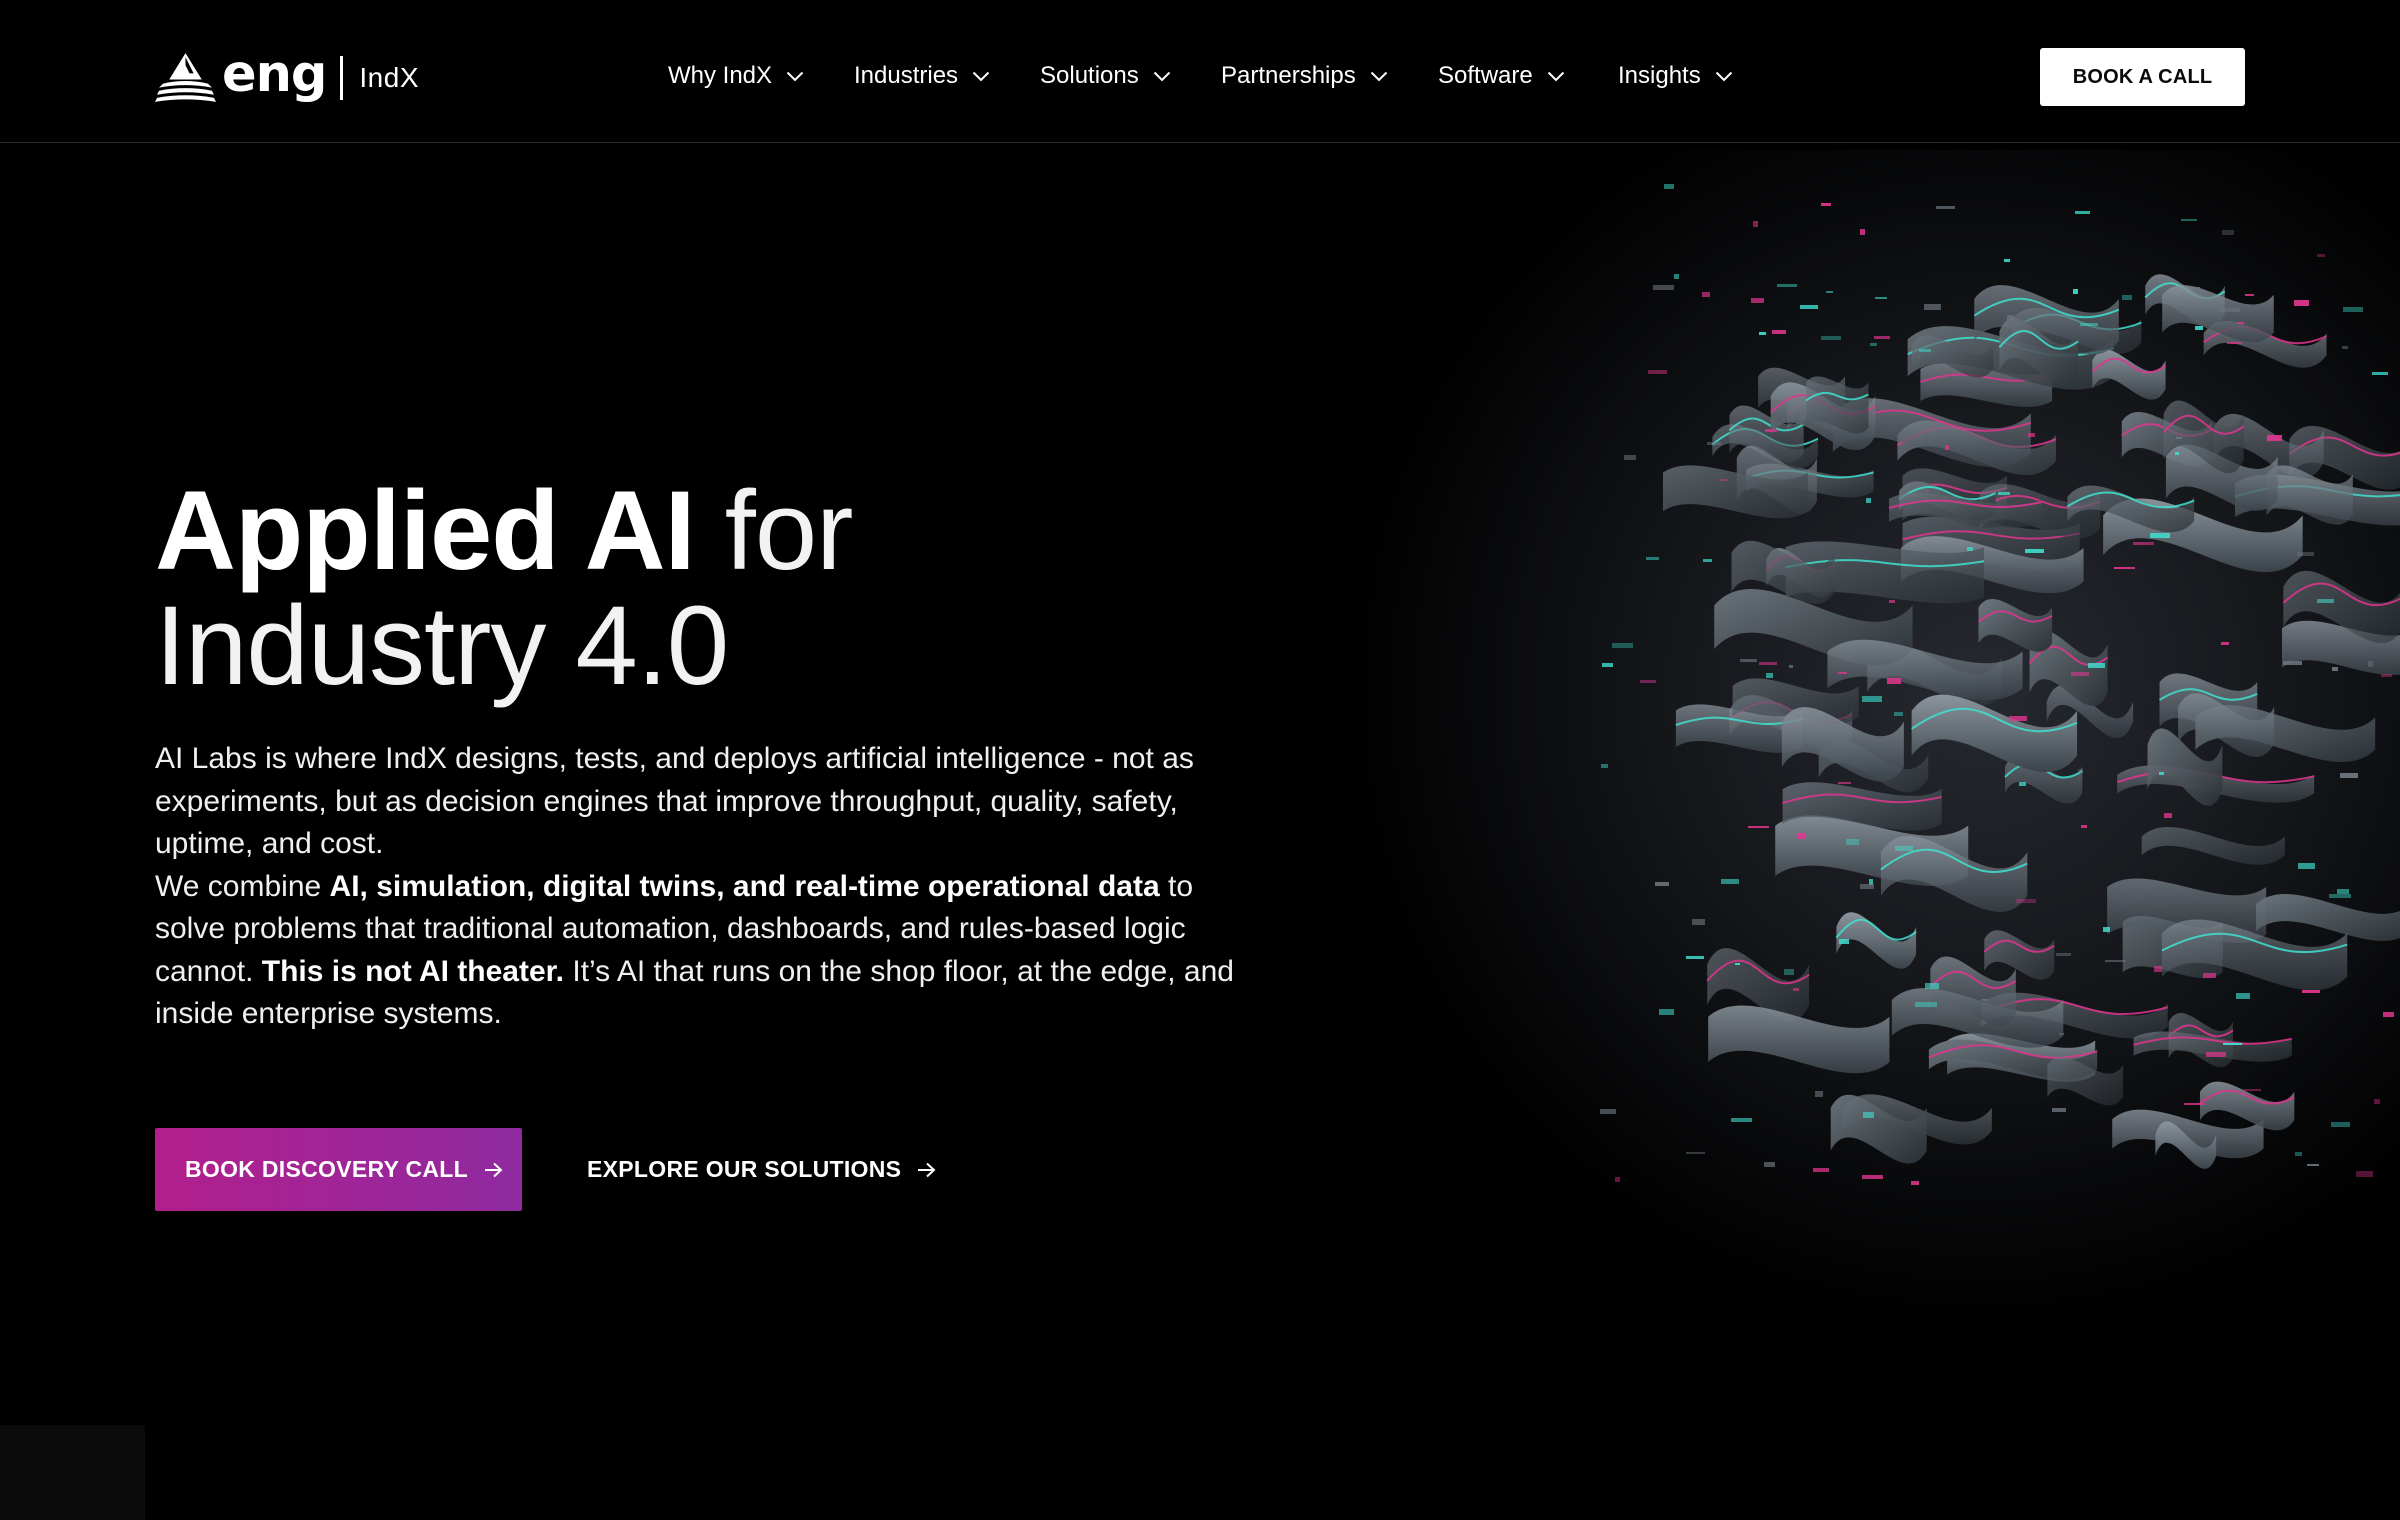 Image resolution: width=2400 pixels, height=1520 pixels. Describe the element at coordinates (2142, 77) in the screenshot. I see `book-a-call-button: BOOK A CALL` at that location.